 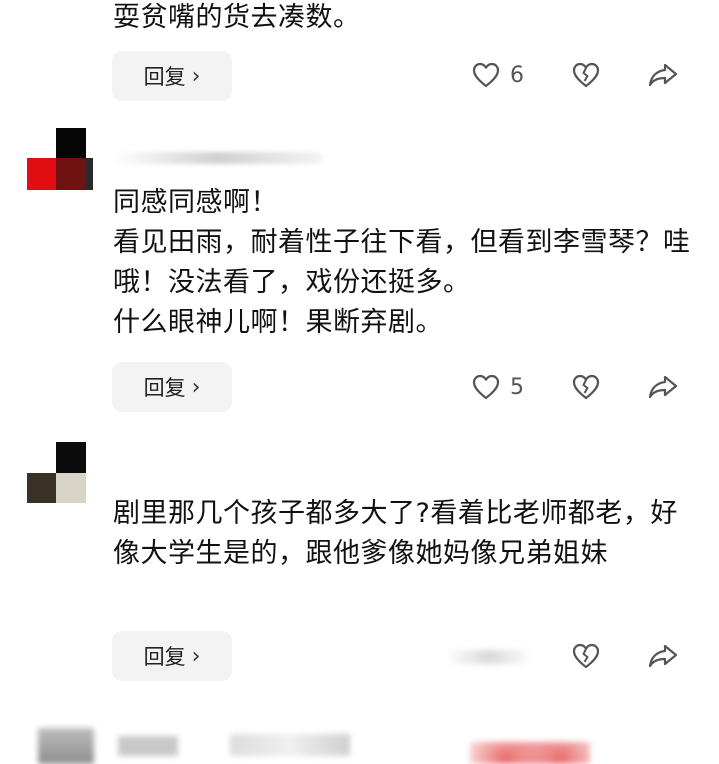 What do you see at coordinates (517, 75) in the screenshot?
I see `like-count: 6` at bounding box center [517, 75].